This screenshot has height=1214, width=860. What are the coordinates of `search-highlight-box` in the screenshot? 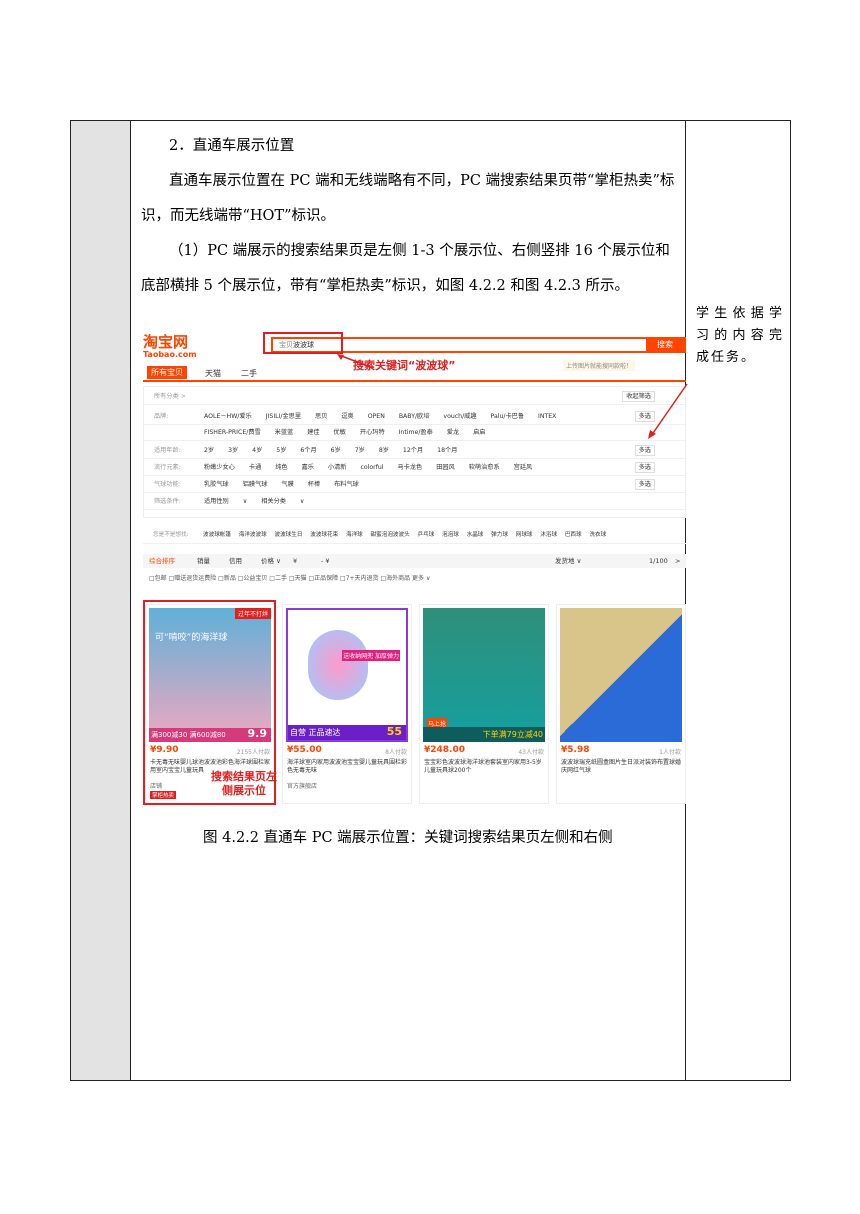 It's located at (303, 343).